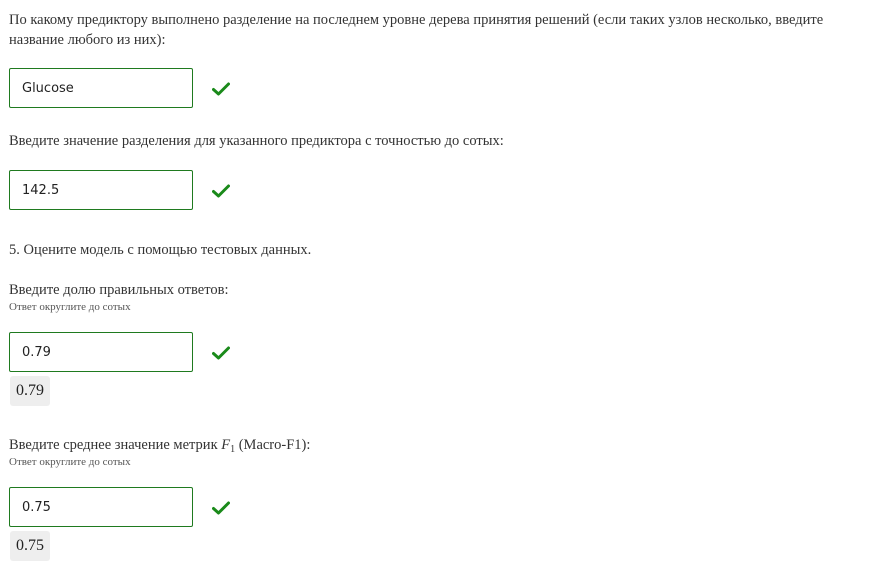  What do you see at coordinates (101, 190) in the screenshot?
I see `question-2-answer-field: 142.5` at bounding box center [101, 190].